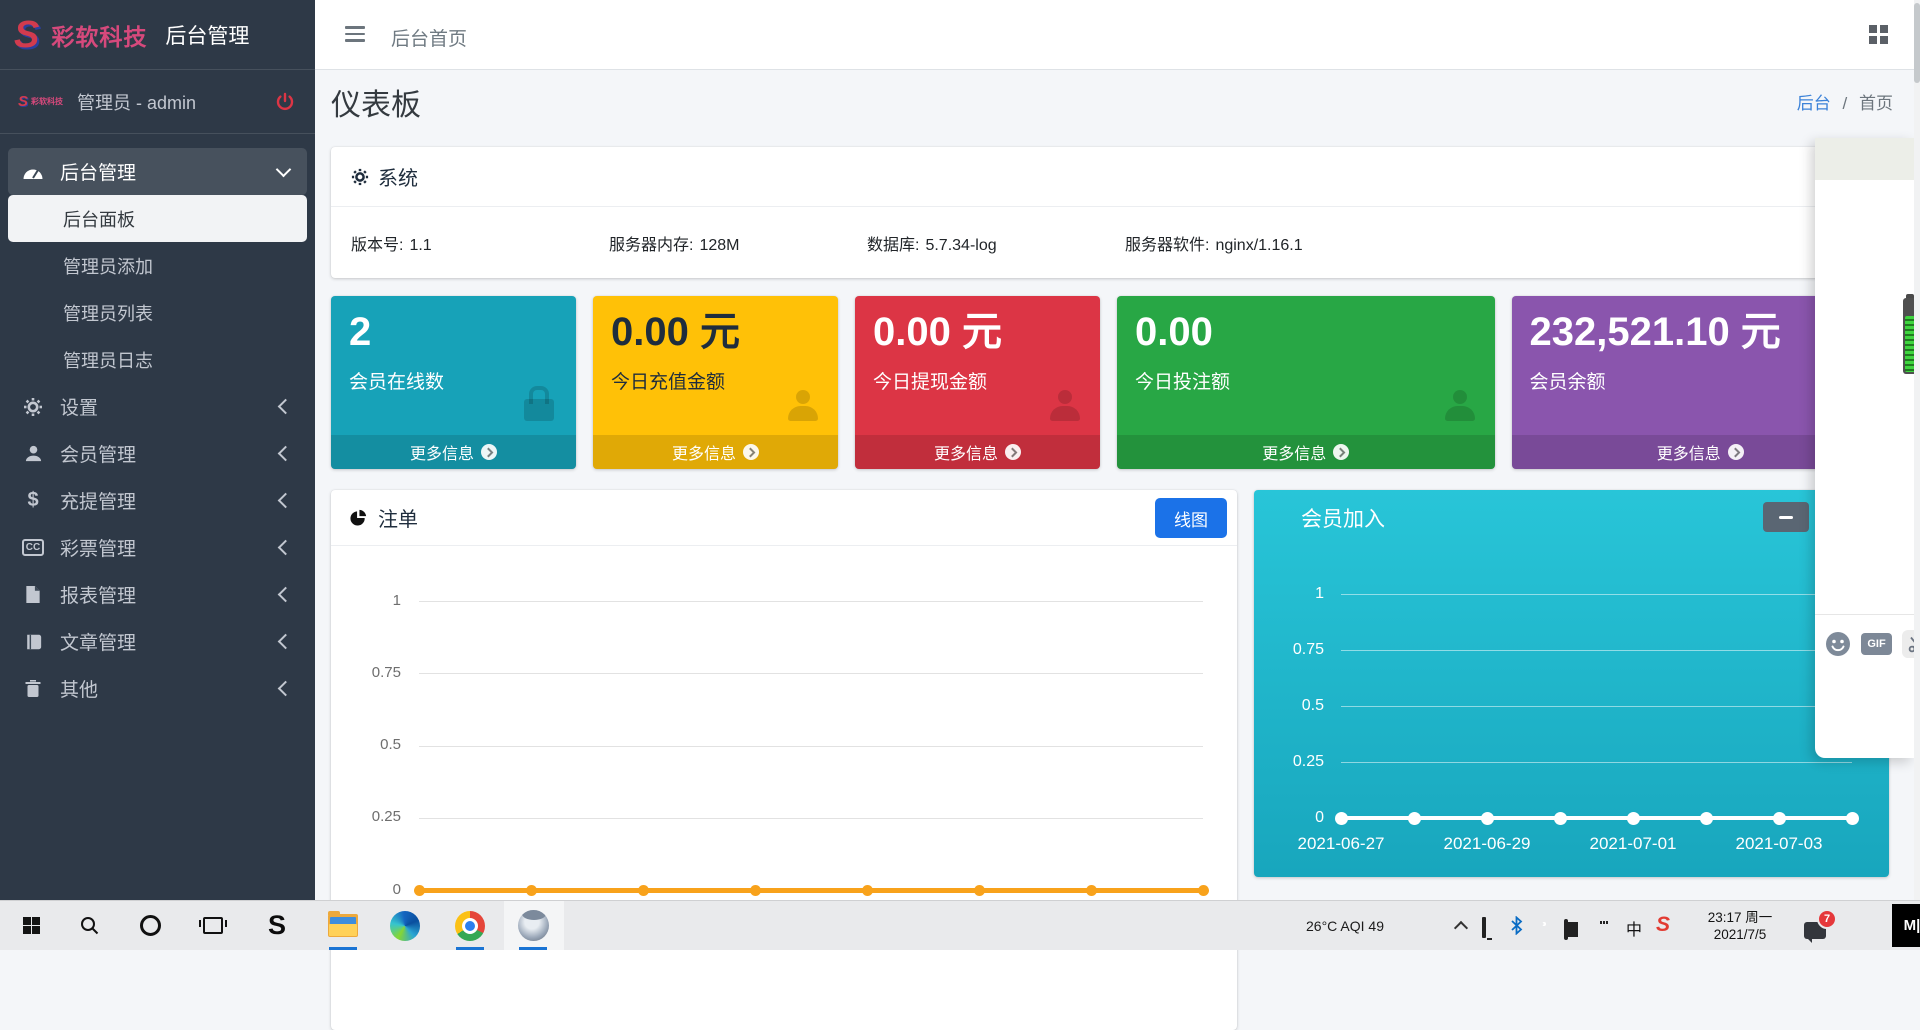  What do you see at coordinates (420, 245) in the screenshot?
I see `info-value: 1.1` at bounding box center [420, 245].